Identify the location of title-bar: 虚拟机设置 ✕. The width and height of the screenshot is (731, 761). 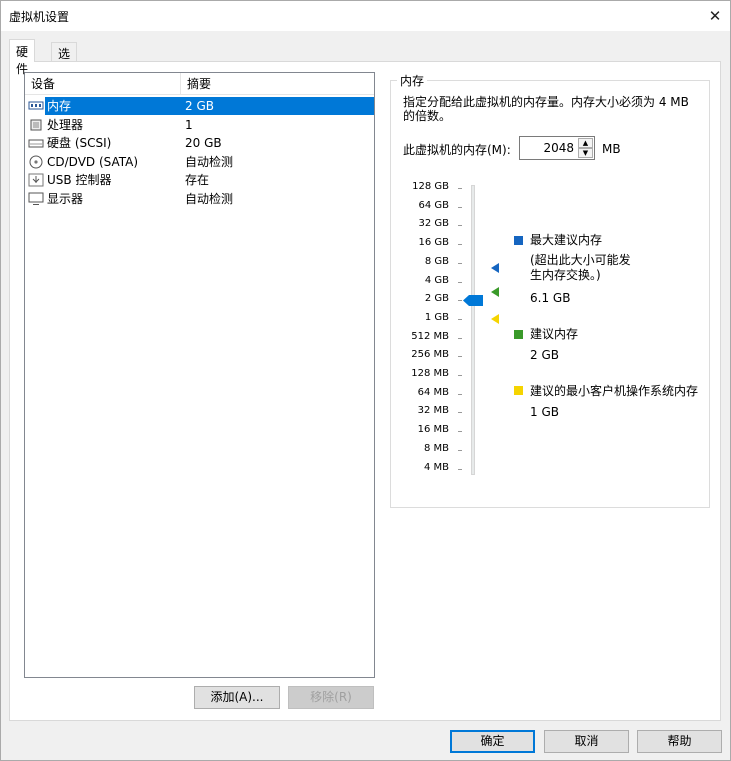
(365, 16).